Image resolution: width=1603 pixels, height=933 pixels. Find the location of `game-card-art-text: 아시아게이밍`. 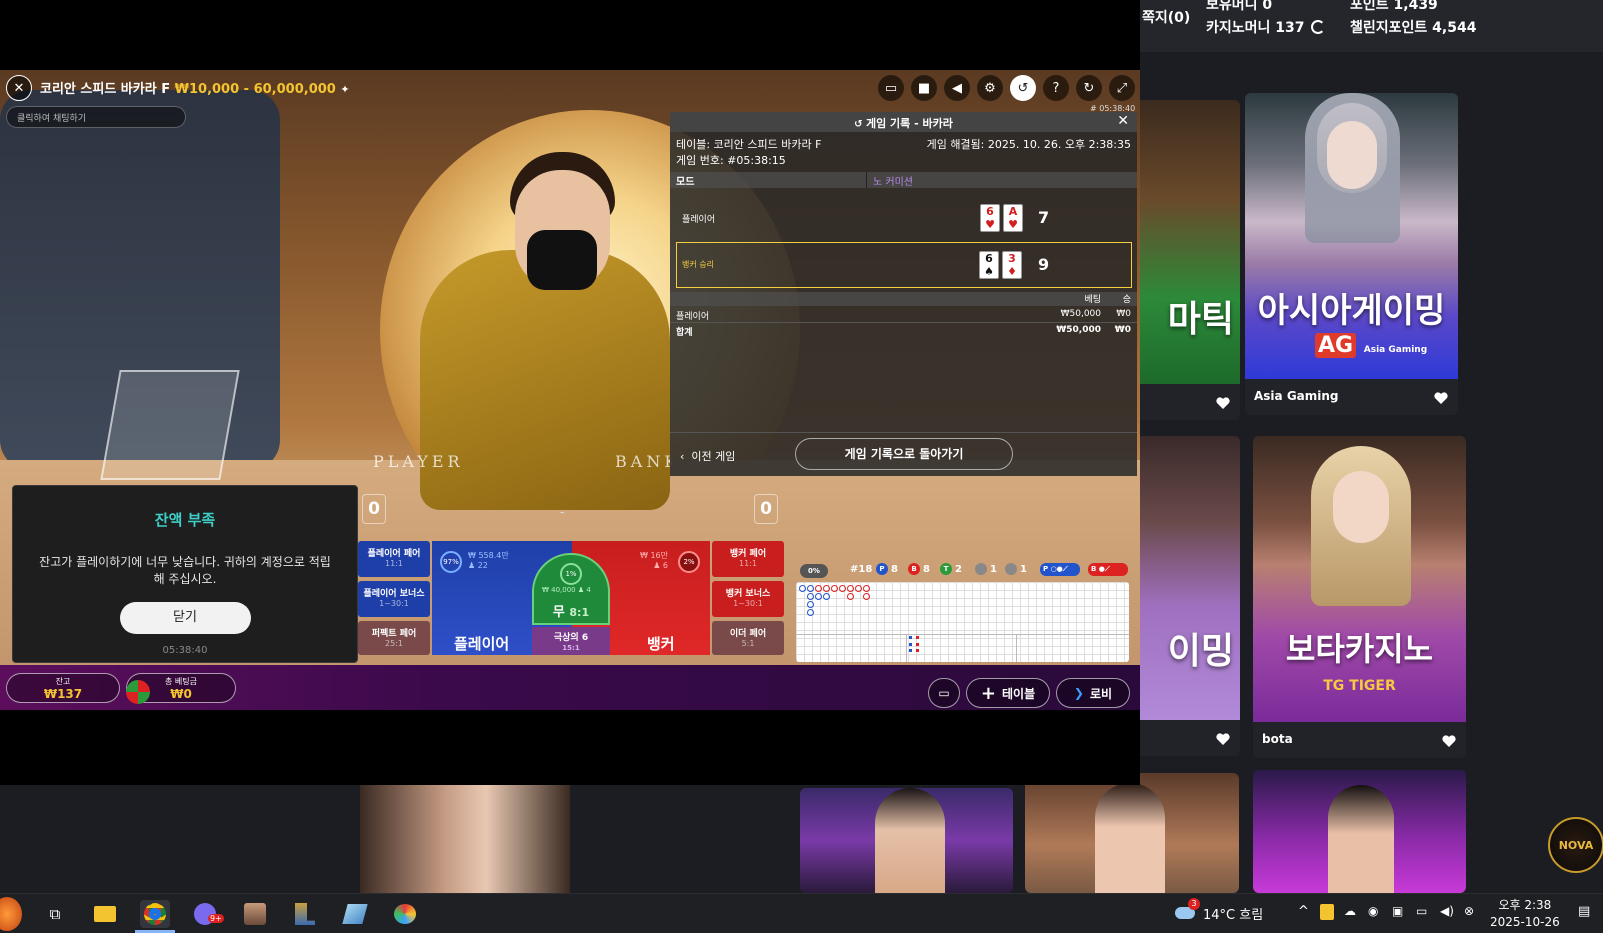

game-card-art-text: 아시아게이밍 is located at coordinates (1351, 311).